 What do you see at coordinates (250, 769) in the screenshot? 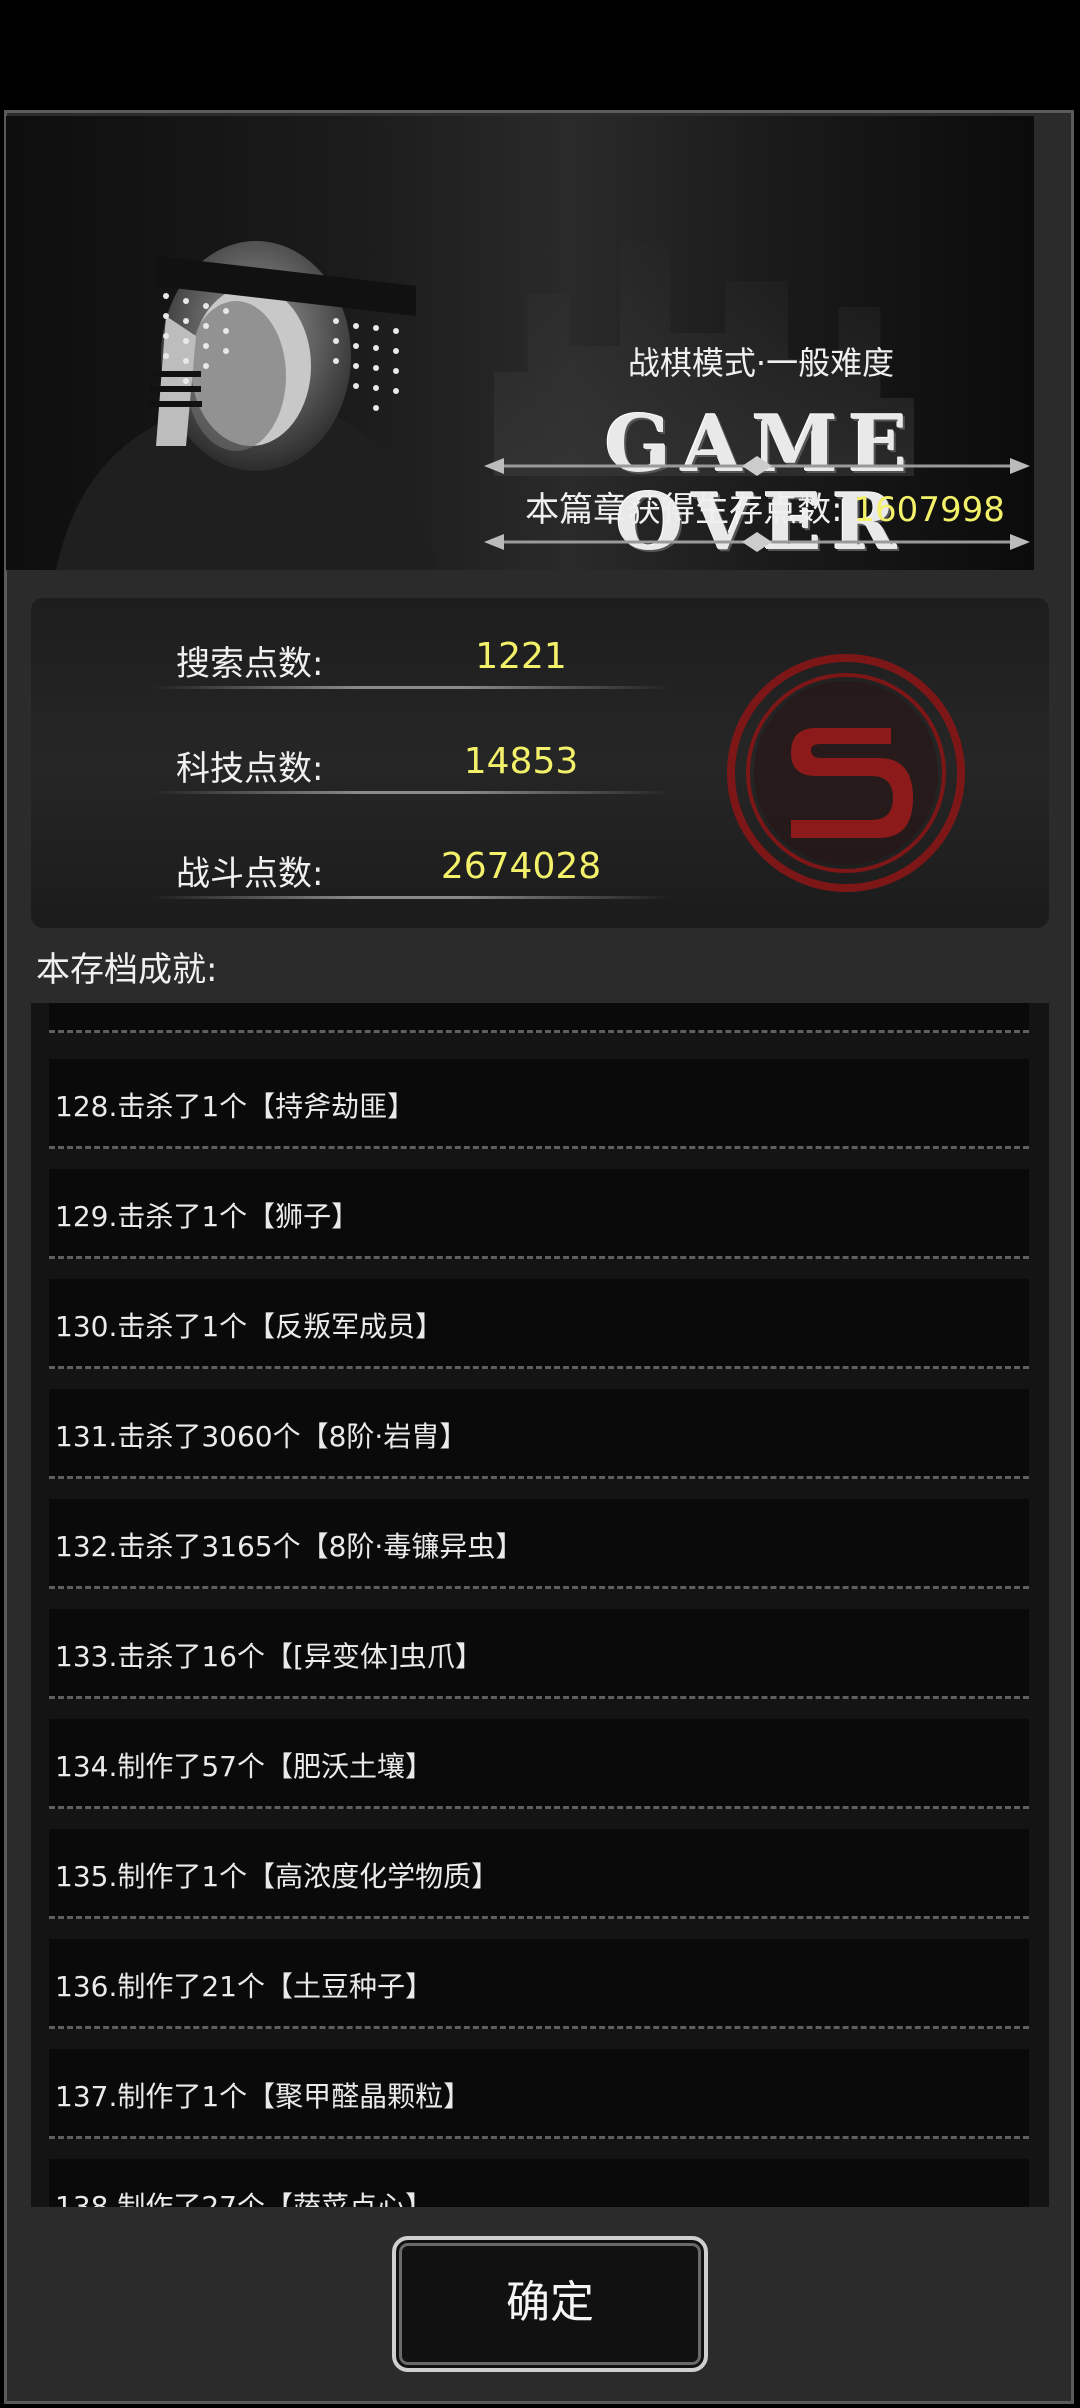
I see `stat-label: 科技点数:` at bounding box center [250, 769].